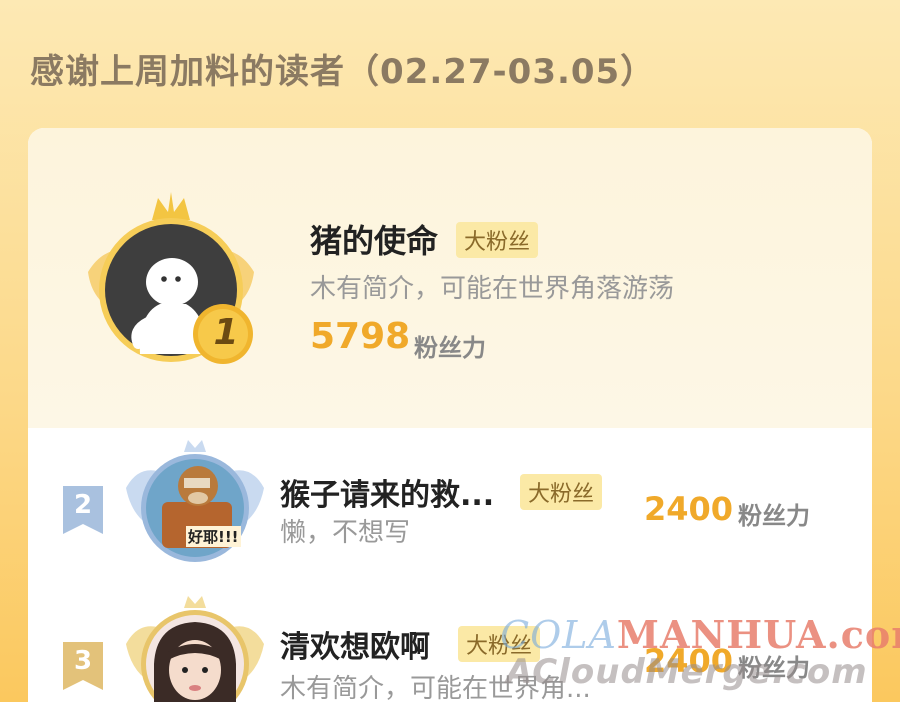 Image resolution: width=900 pixels, height=702 pixels. Describe the element at coordinates (83, 661) in the screenshot. I see `rank-3-number: 3` at that location.